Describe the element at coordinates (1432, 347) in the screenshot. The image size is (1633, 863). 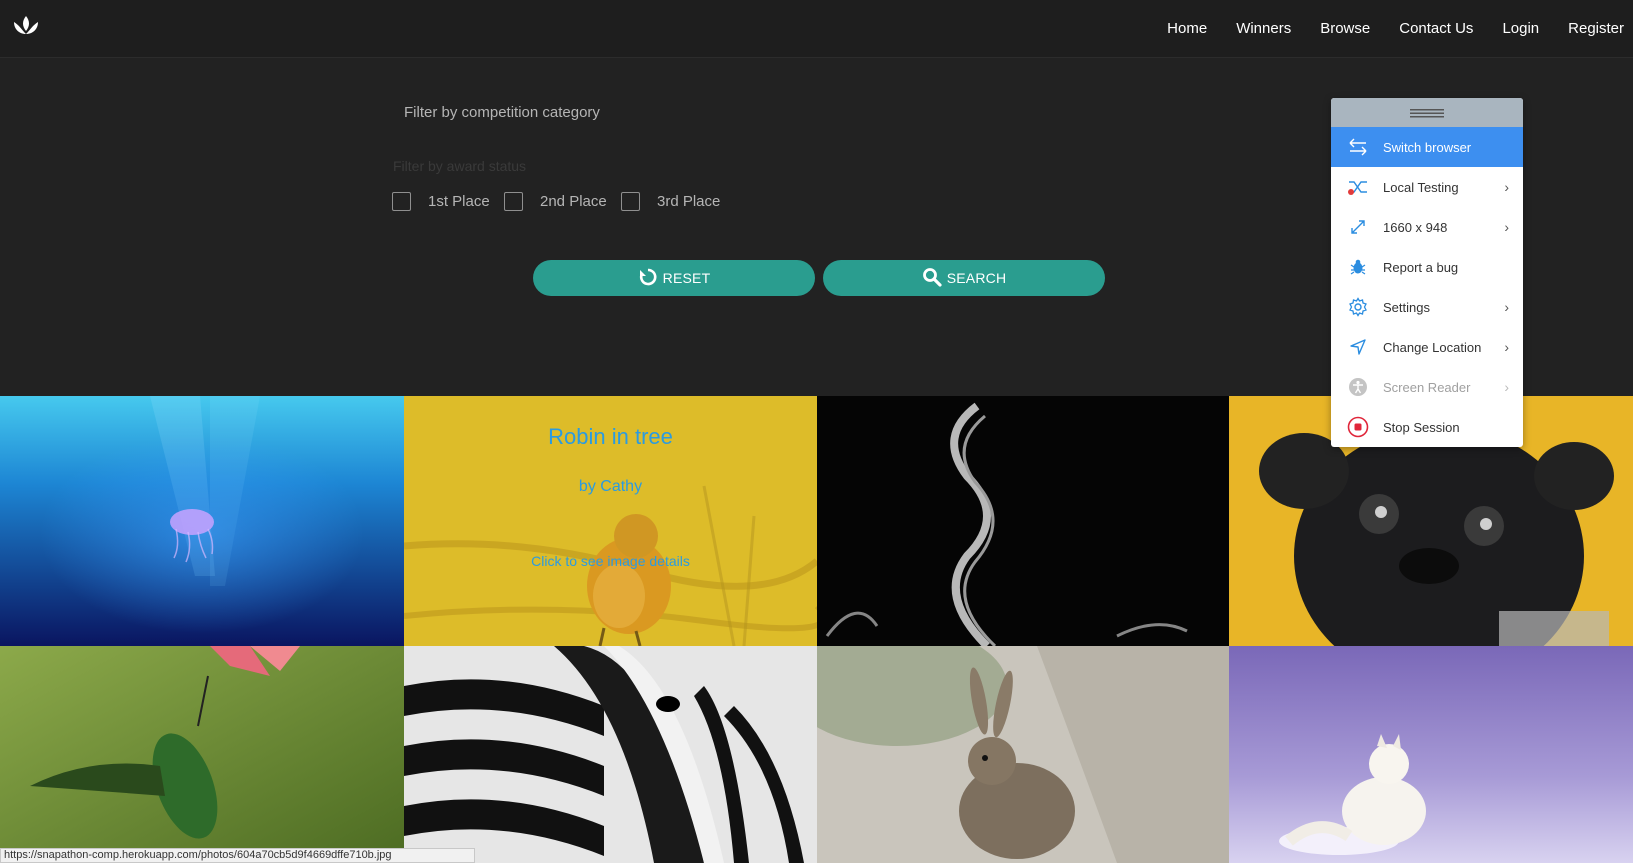
I see `change-location-label: Change Location` at that location.